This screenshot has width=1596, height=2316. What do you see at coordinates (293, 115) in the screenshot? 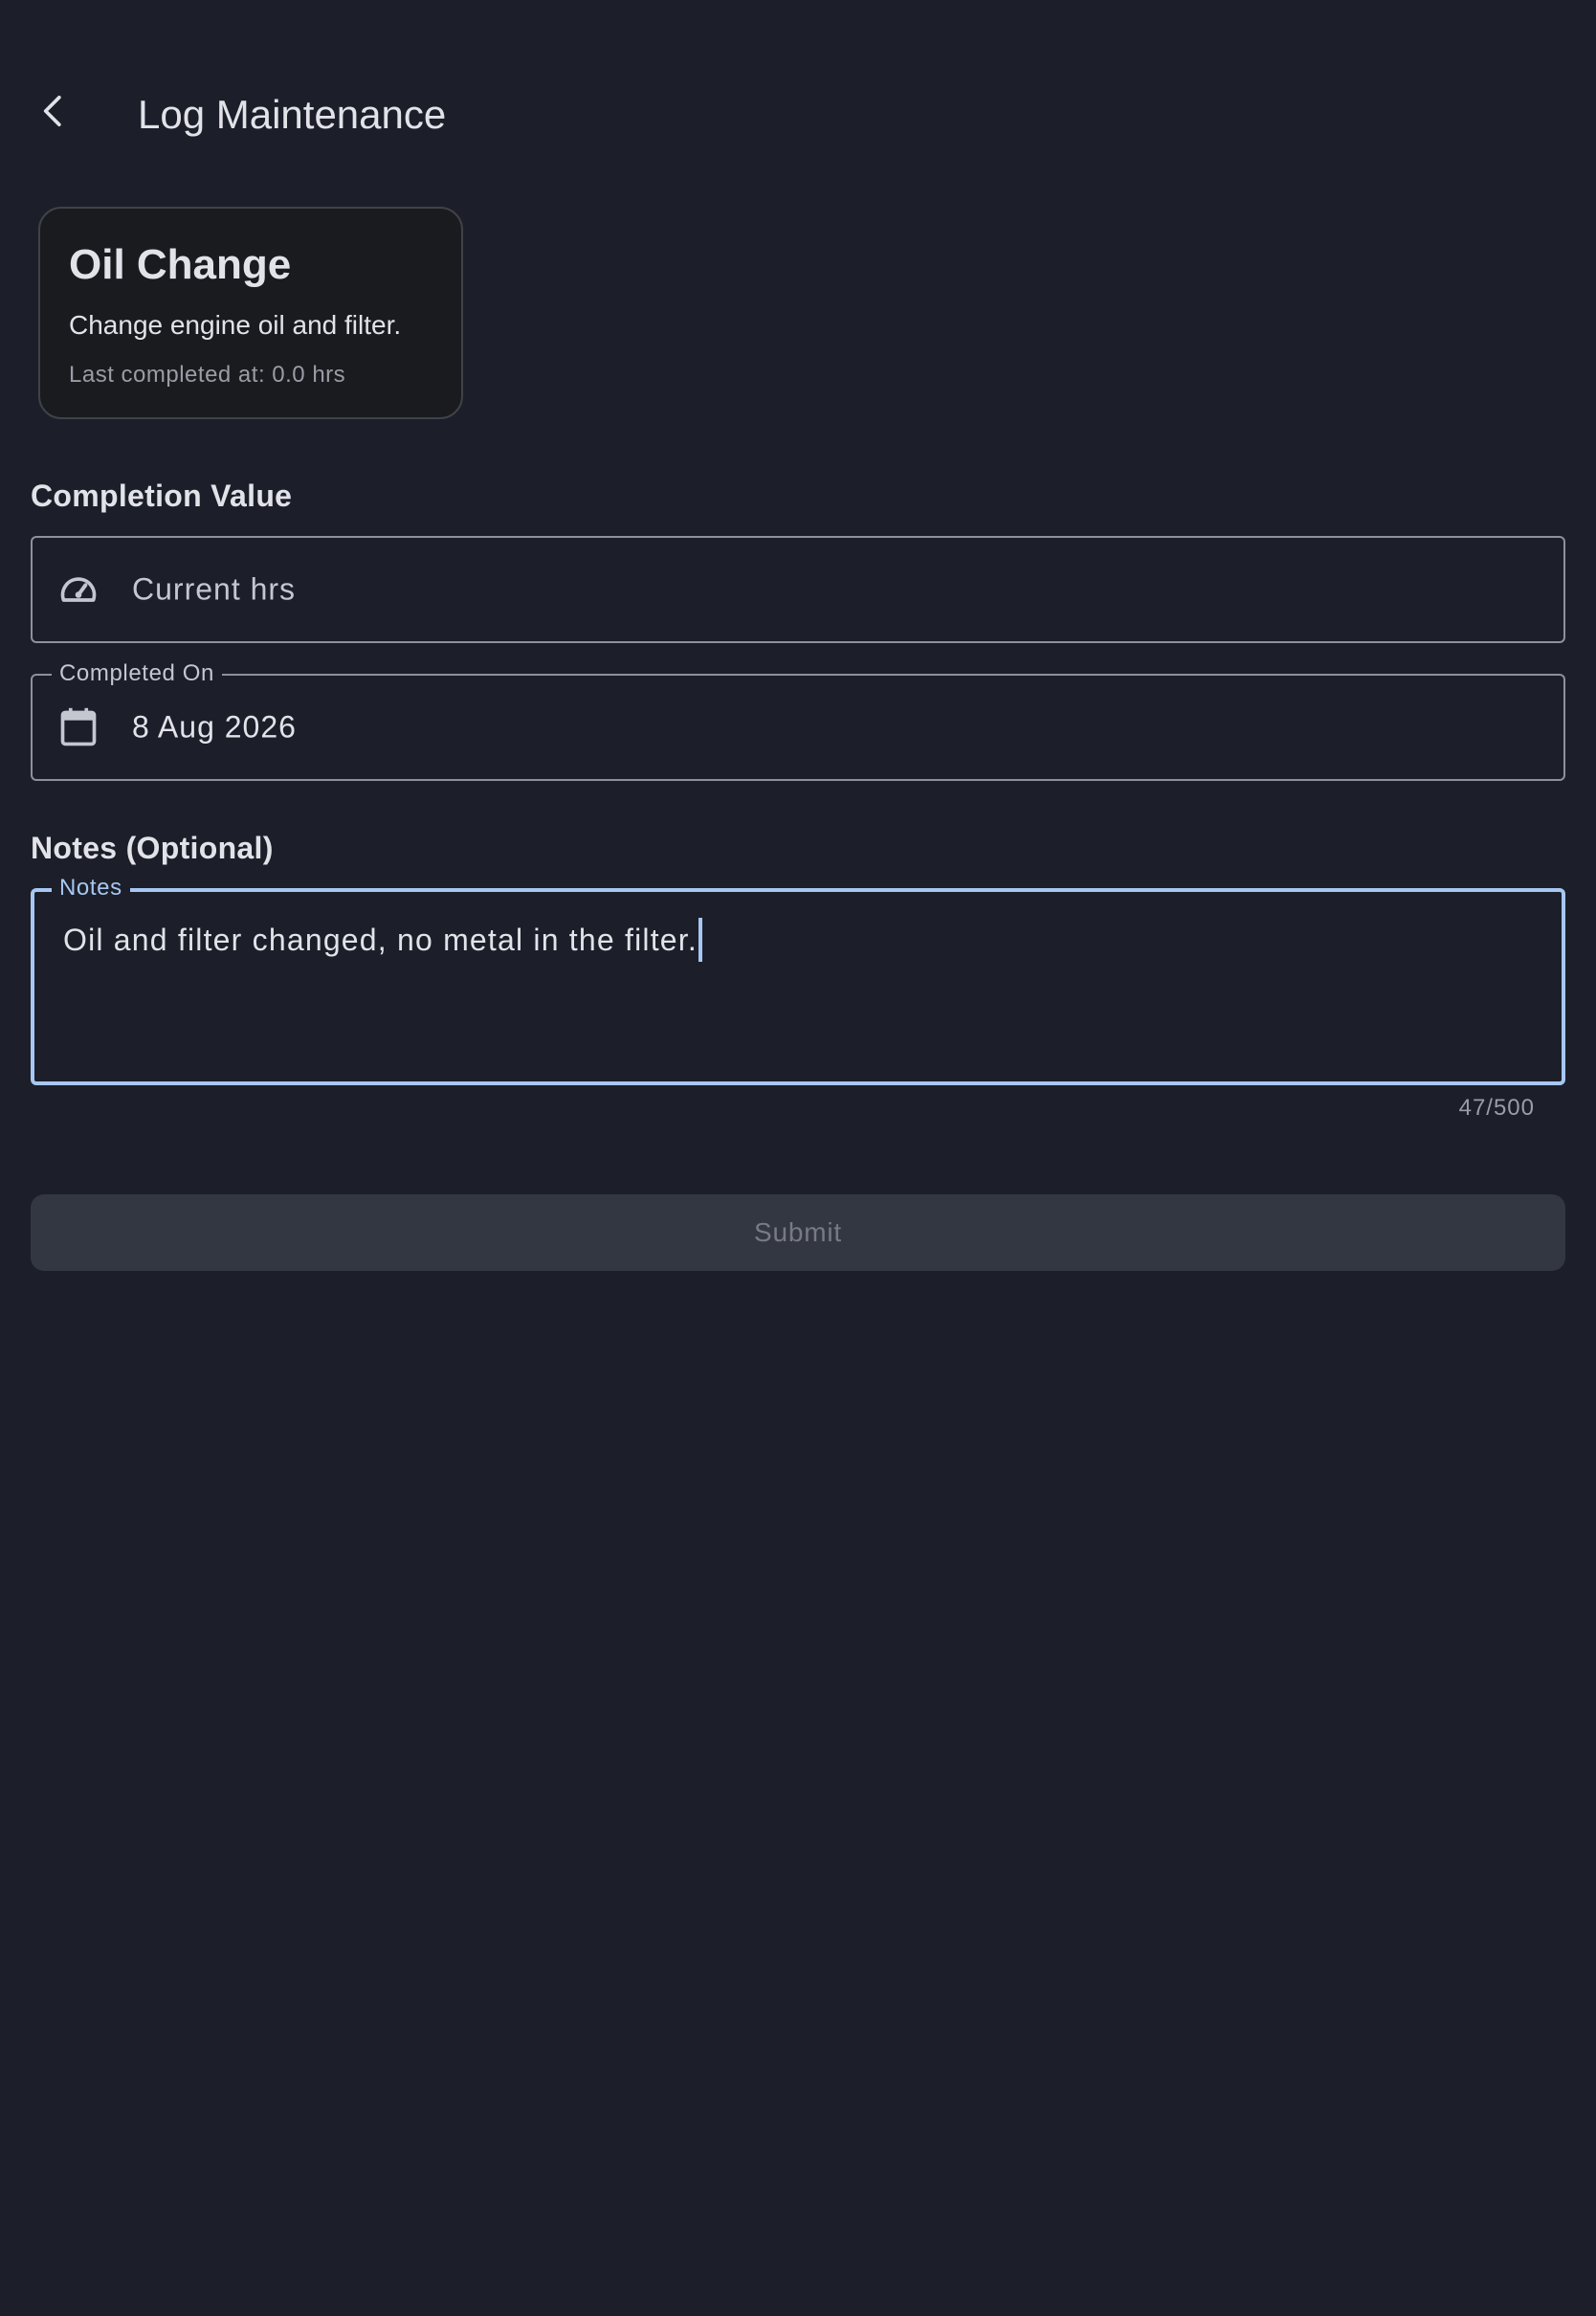
I see `page-title: Log Maintenance` at bounding box center [293, 115].